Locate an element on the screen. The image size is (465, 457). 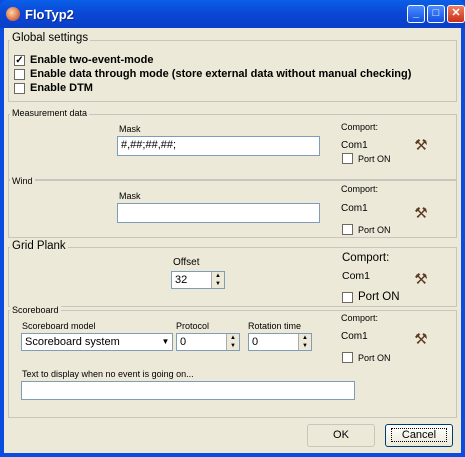
protocol-spinner: ▲ ▼ is located at coordinates (232, 342).